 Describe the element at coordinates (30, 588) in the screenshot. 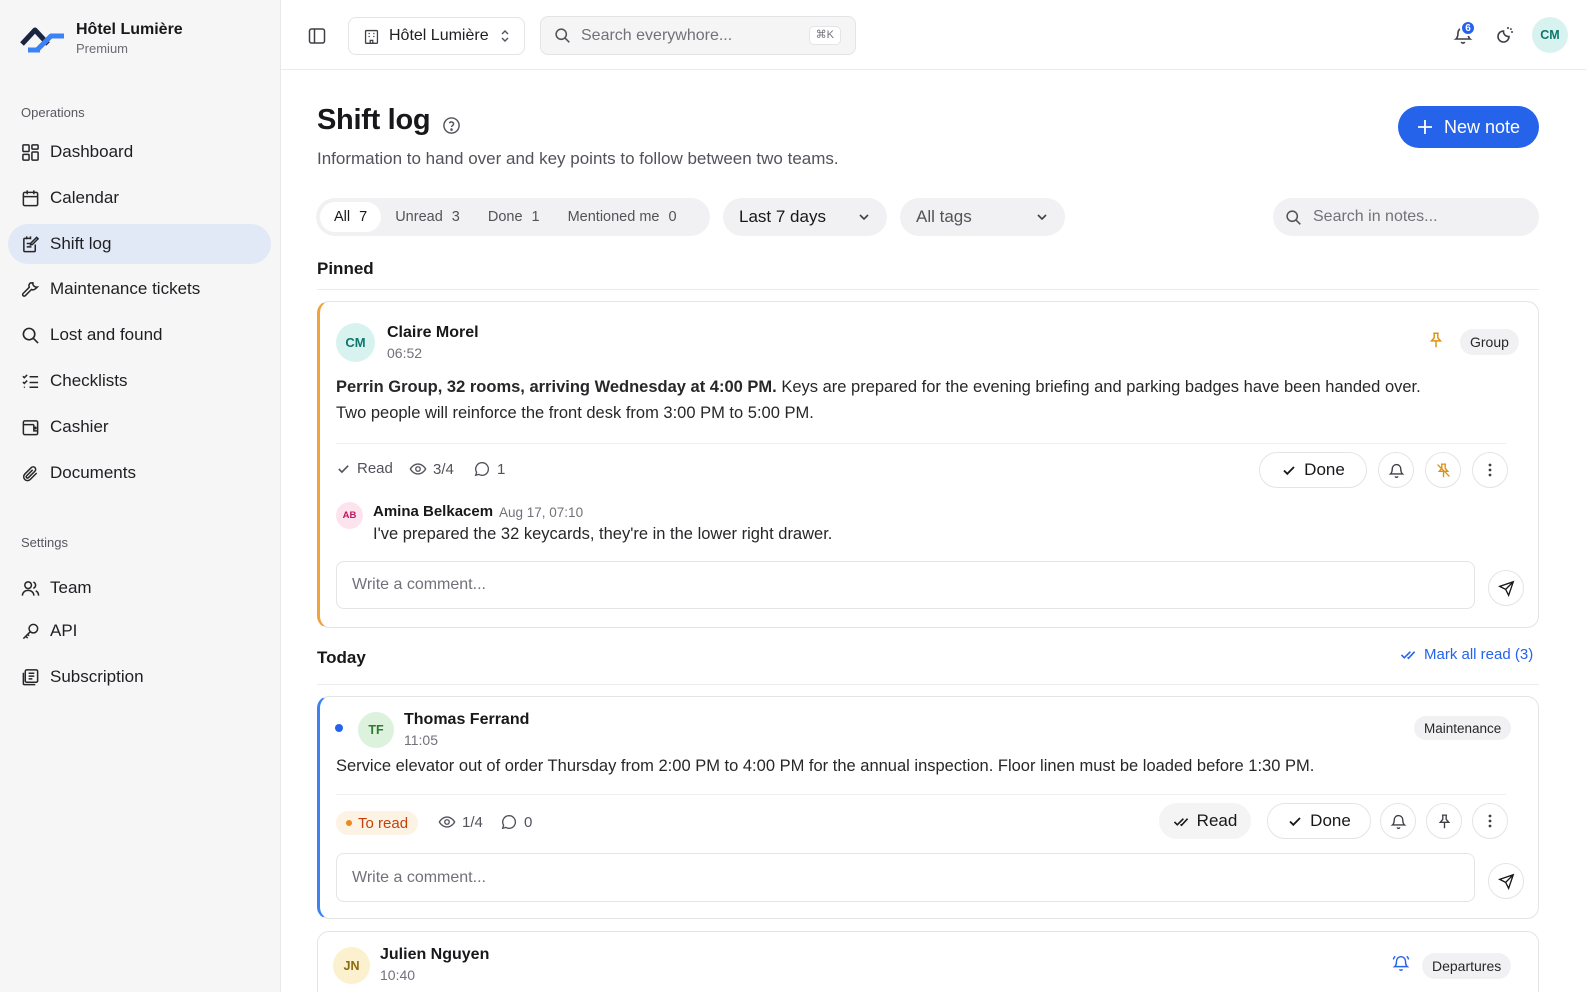

I see `users-icon` at that location.